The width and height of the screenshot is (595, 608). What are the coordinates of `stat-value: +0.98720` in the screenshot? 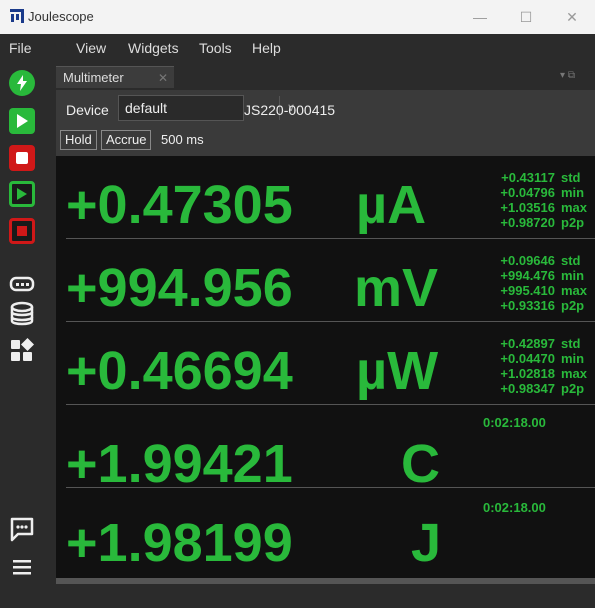 It's located at (527, 222).